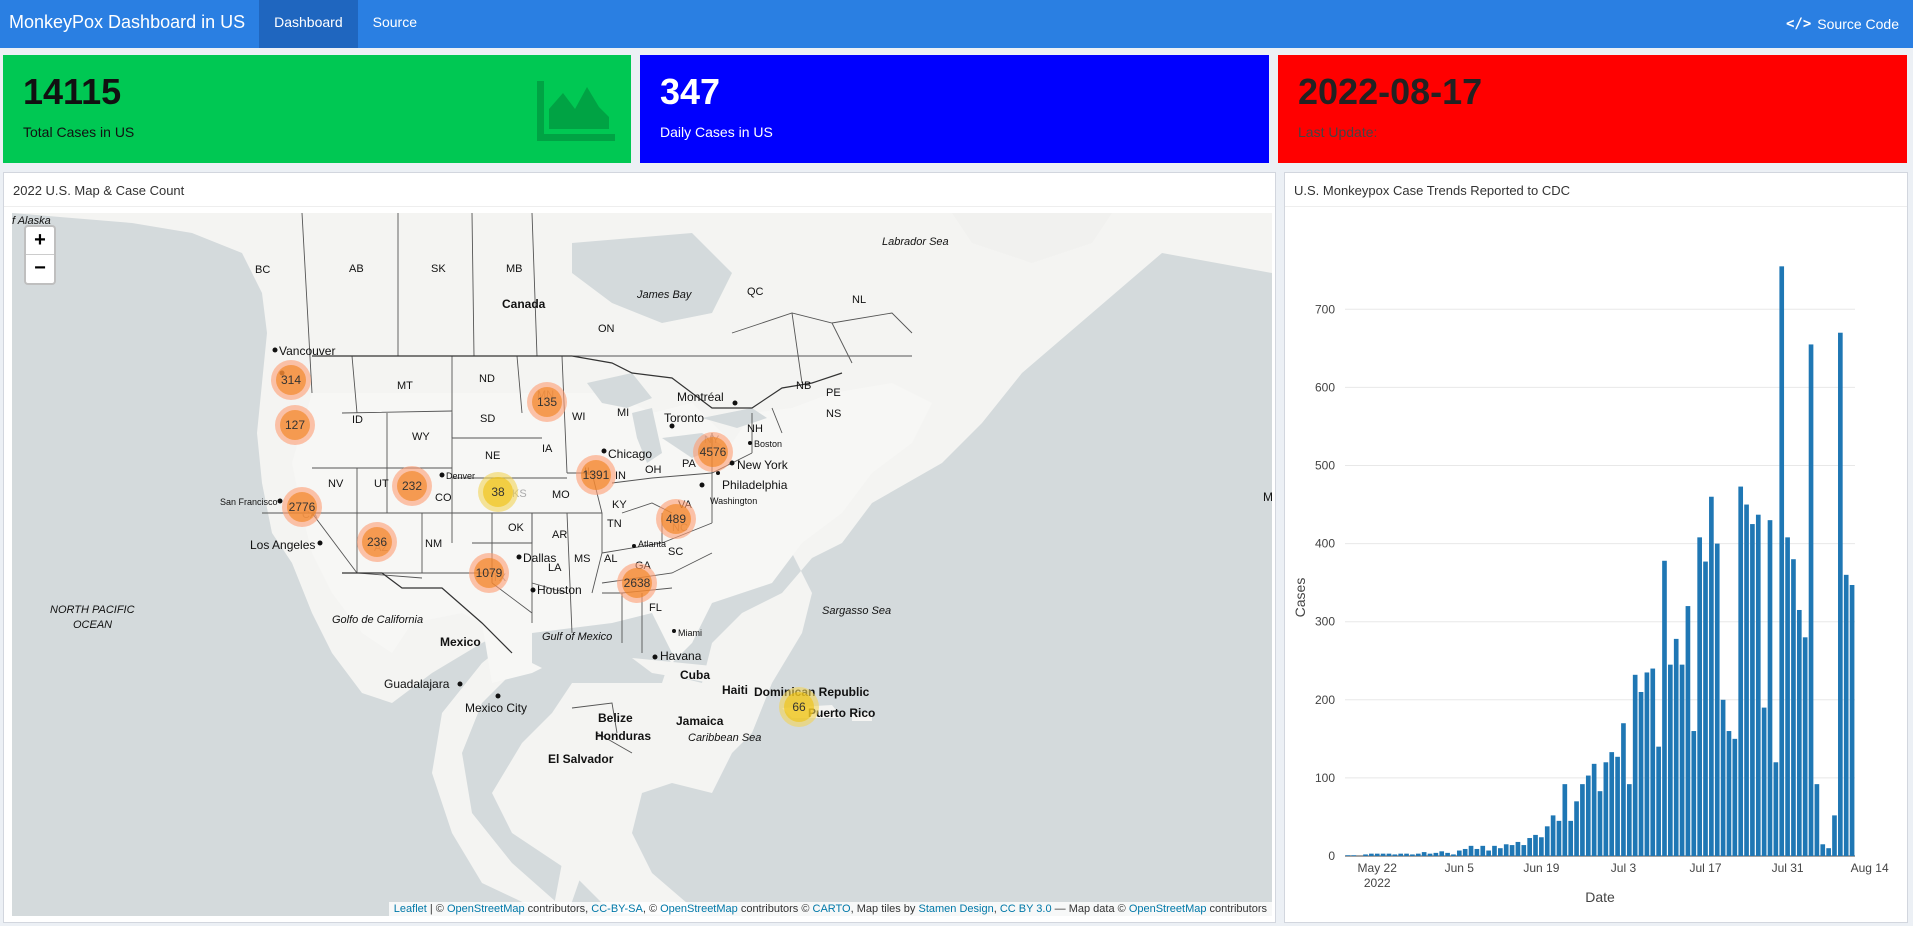  What do you see at coordinates (1798, 24) in the screenshot?
I see `code-icon: </>` at bounding box center [1798, 24].